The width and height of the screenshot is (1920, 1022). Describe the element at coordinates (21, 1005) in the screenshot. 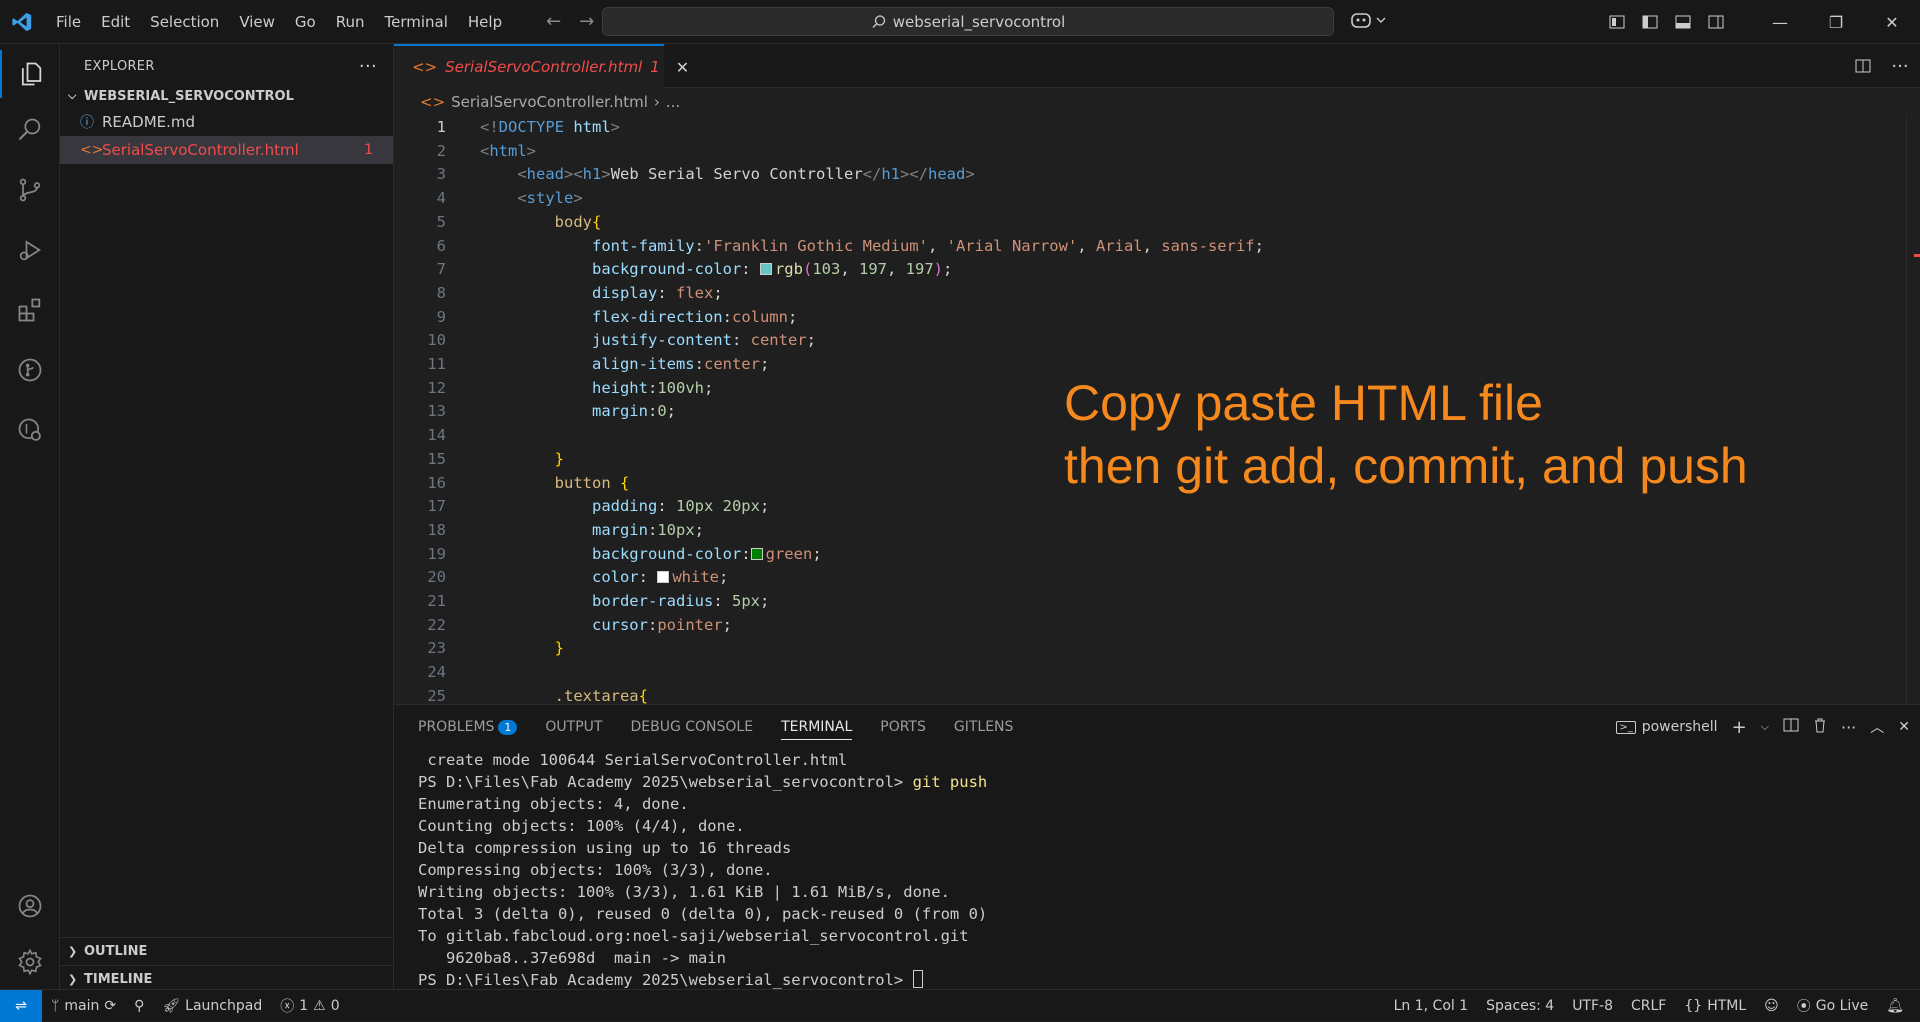

I see `remote-icon: ⇌` at that location.